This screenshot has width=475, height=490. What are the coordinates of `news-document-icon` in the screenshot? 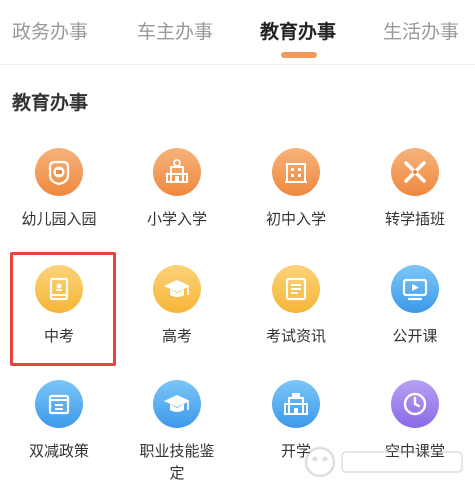 It's located at (296, 289).